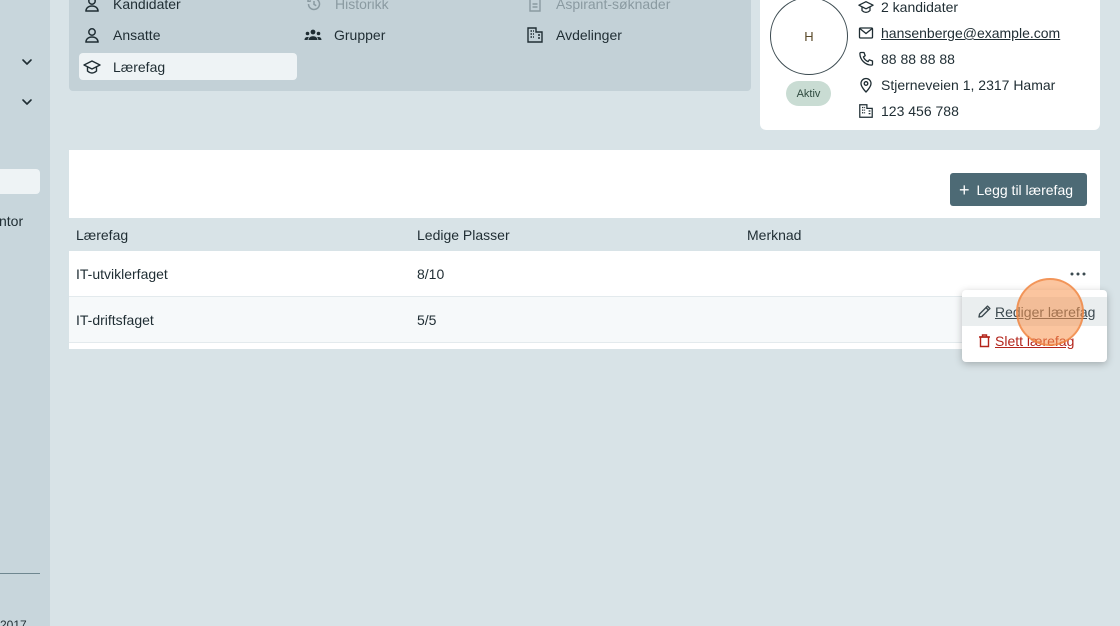  I want to click on cell-subject: IT-utviklerfaget, so click(122, 274).